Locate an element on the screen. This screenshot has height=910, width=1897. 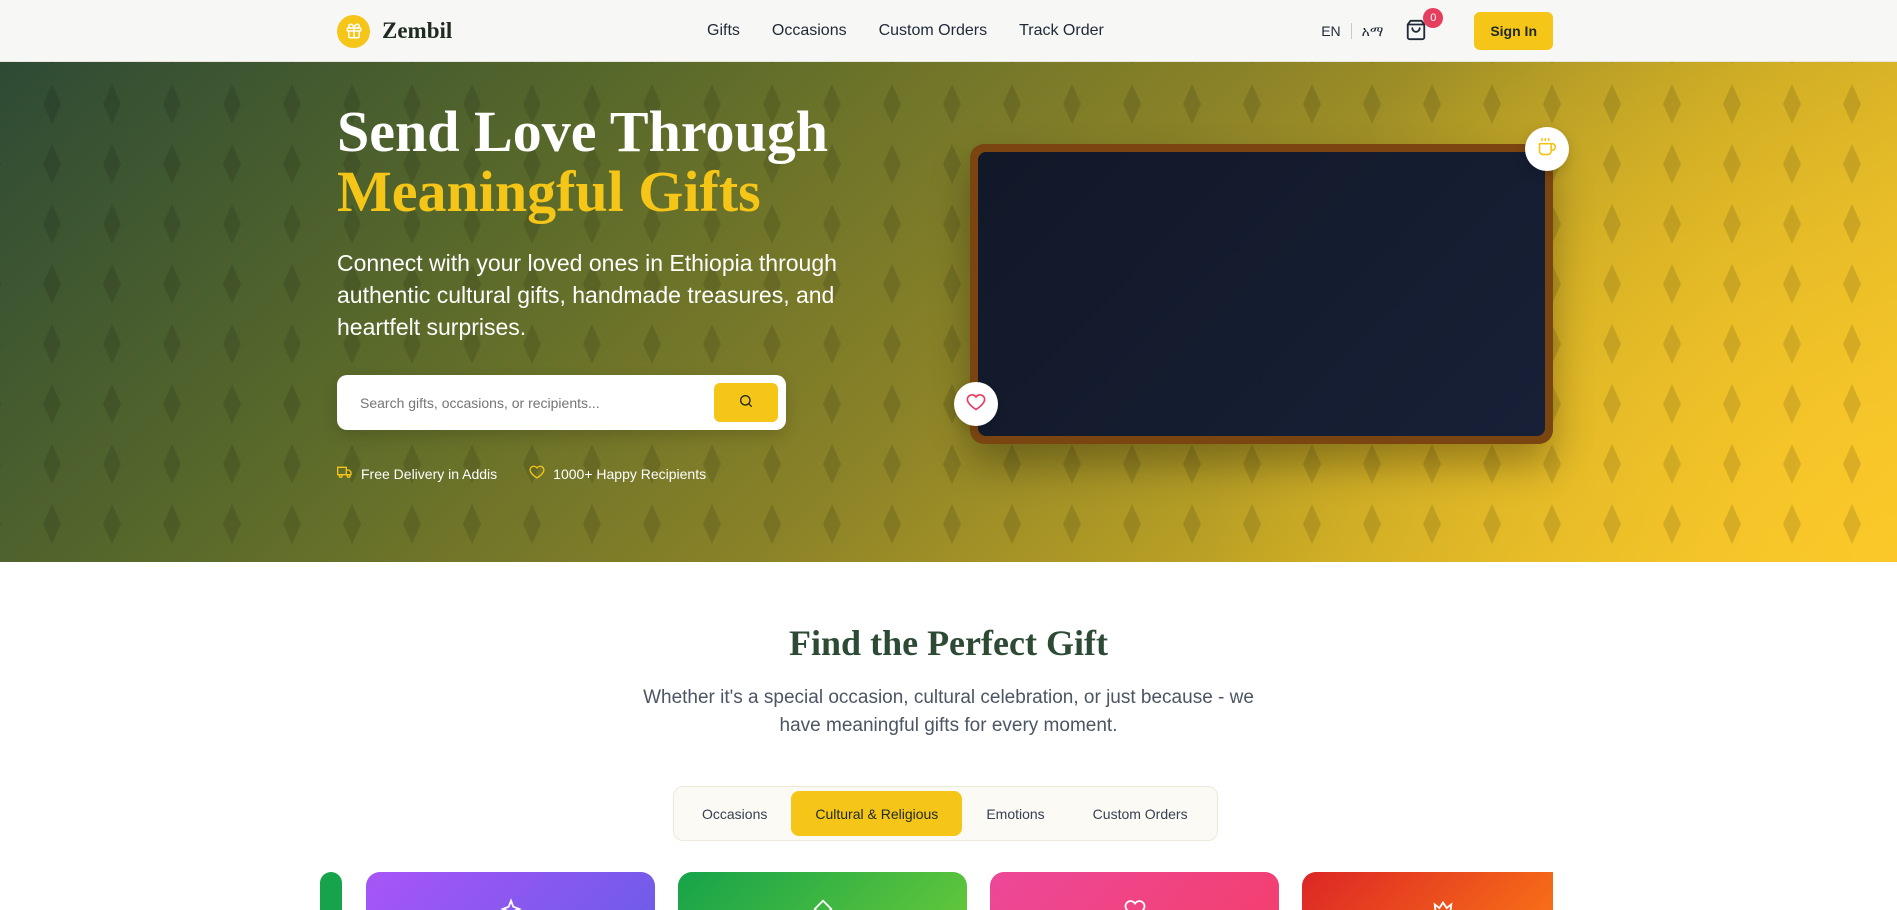
tab-custom-orders: Custom Orders is located at coordinates (1140, 813).